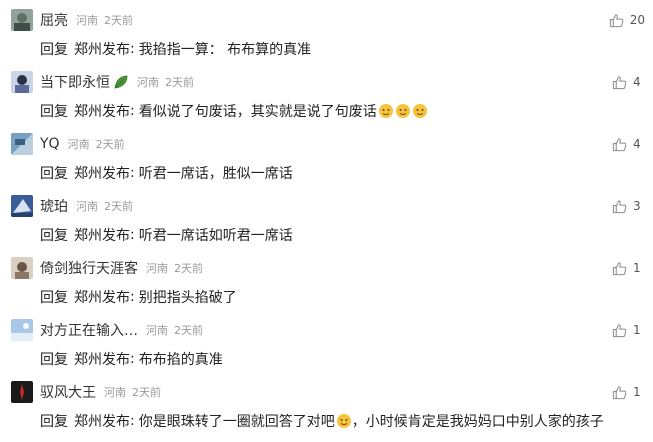 Image resolution: width=653 pixels, height=442 pixels. I want to click on comment-text: 听君一席话，胜似一席话, so click(215, 174).